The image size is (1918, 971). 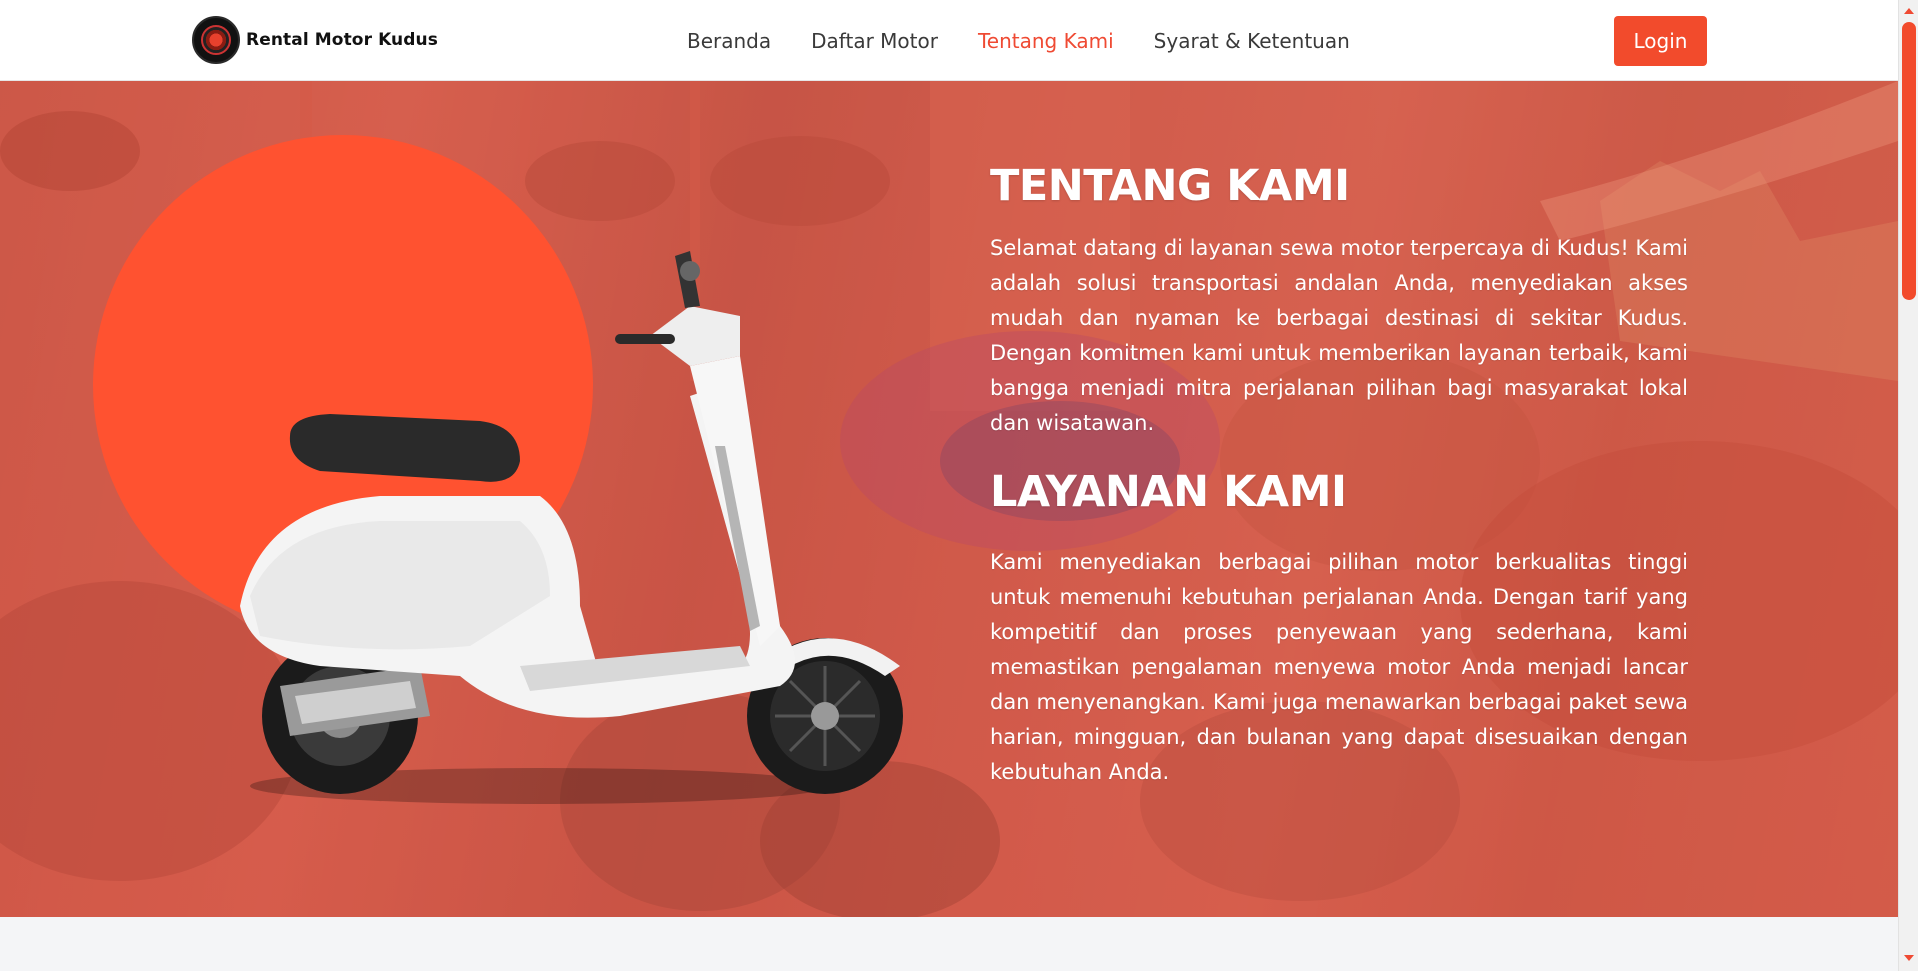 I want to click on nav-link-beranda: Beranda, so click(x=729, y=41).